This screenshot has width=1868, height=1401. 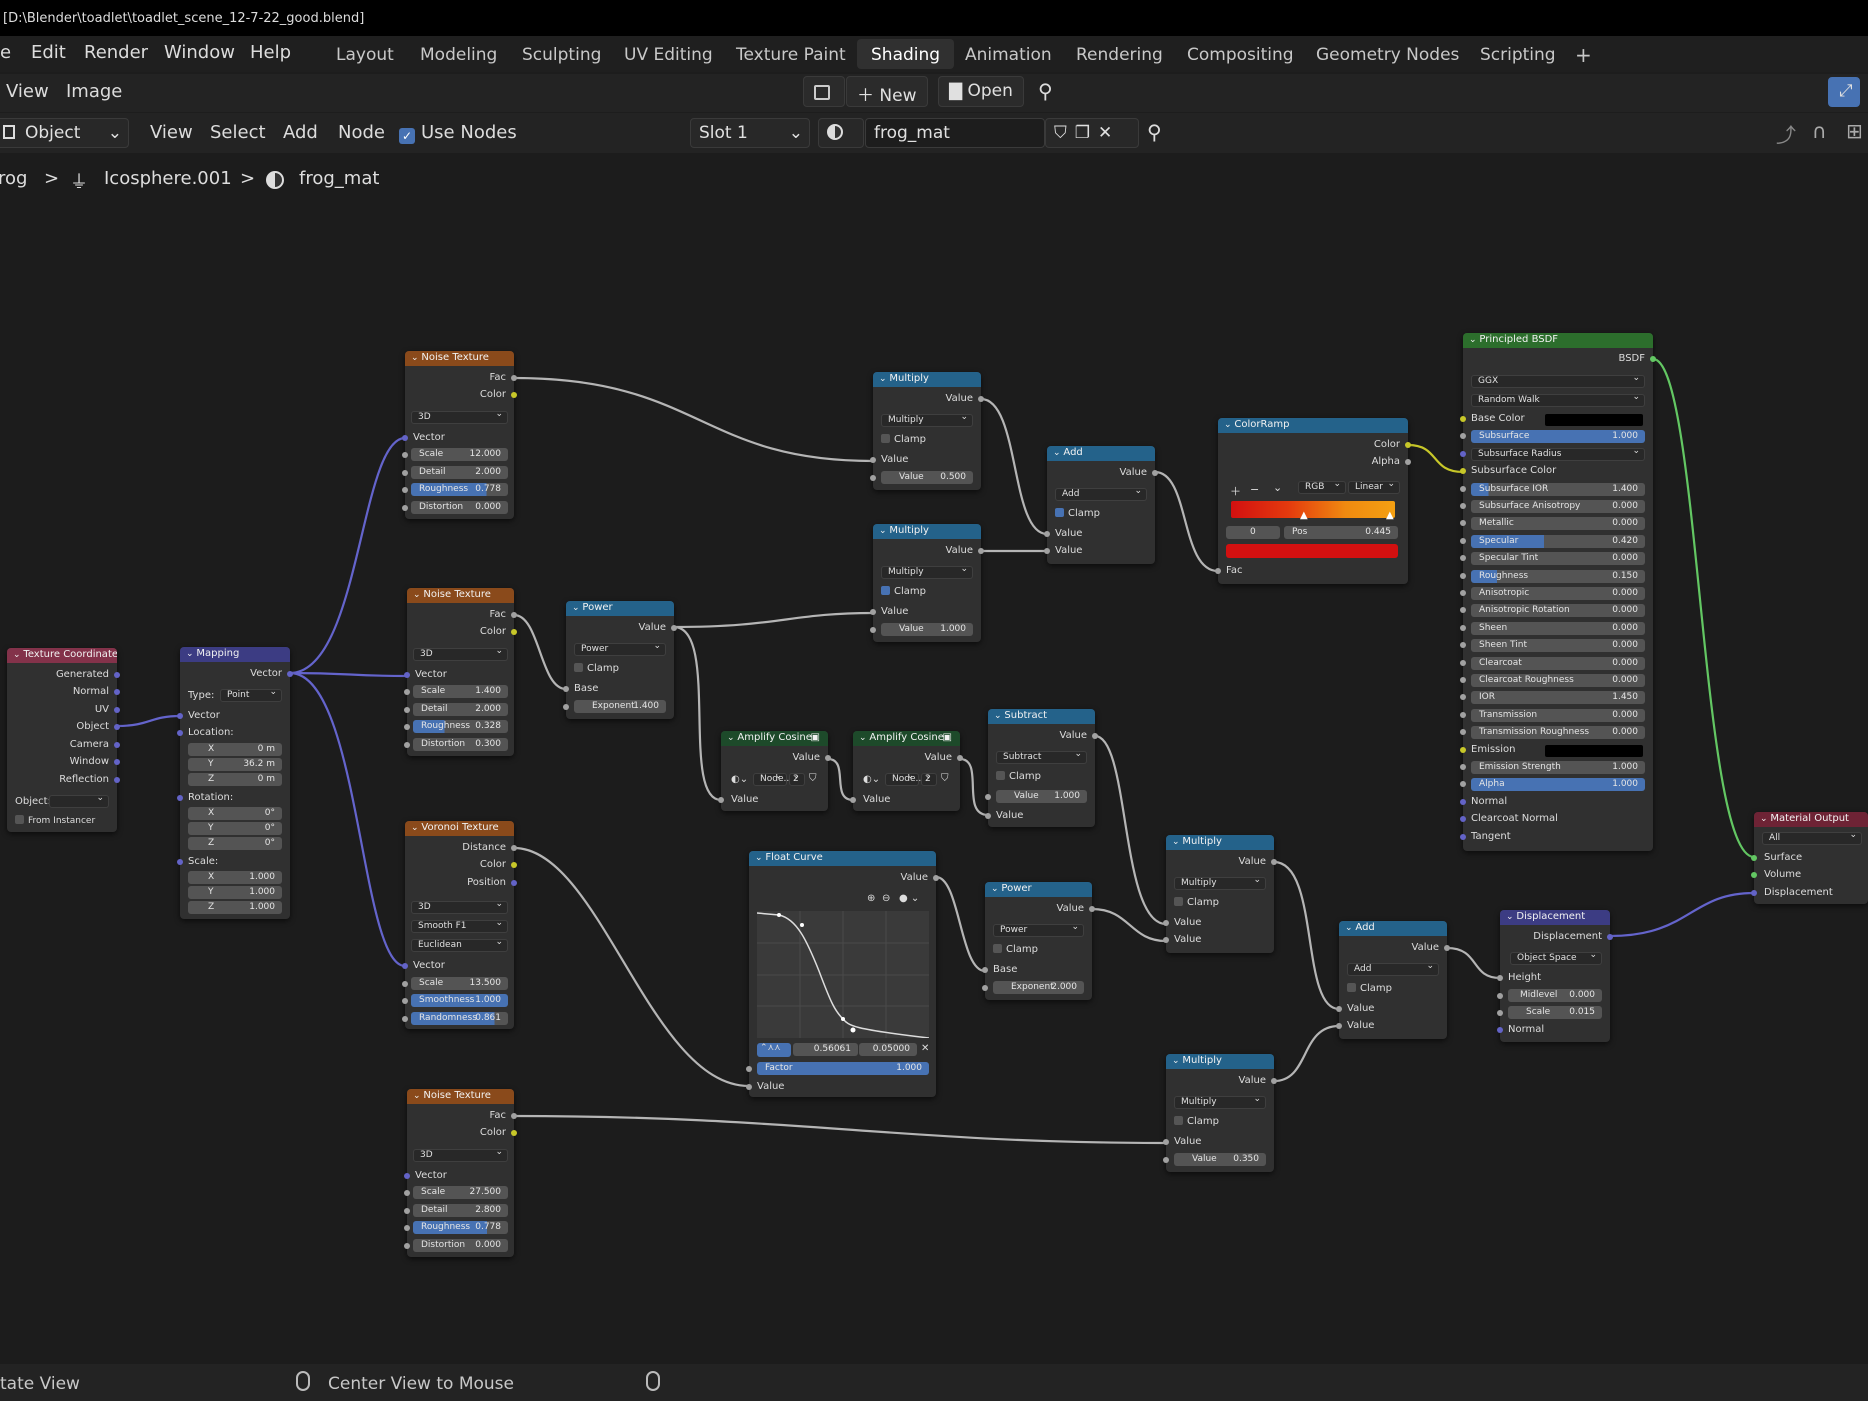 What do you see at coordinates (235, 813) in the screenshot?
I see `rotation-x-field: X 0°` at bounding box center [235, 813].